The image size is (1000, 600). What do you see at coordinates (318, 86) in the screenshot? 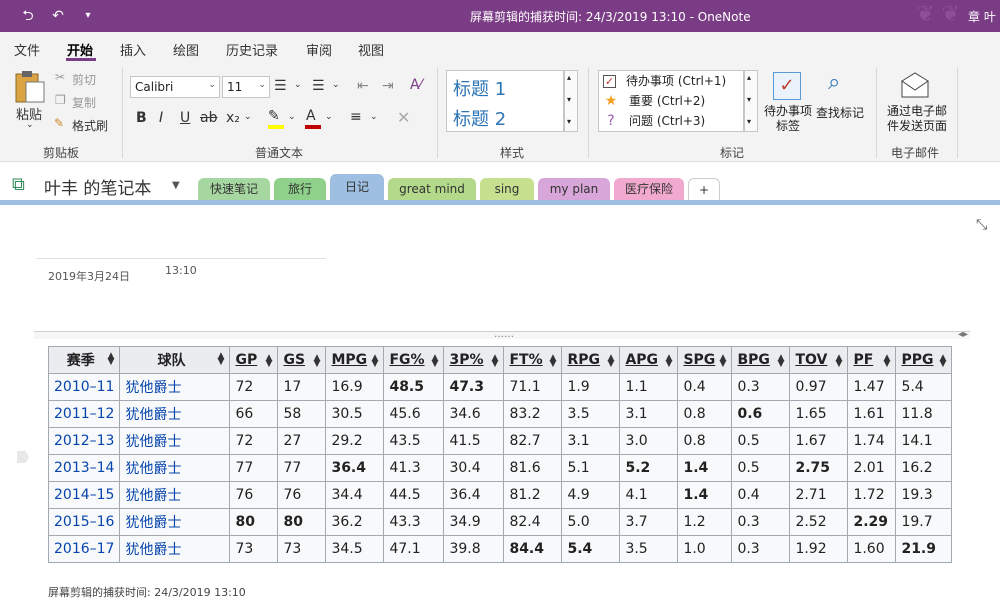
I see `numbered-list-icon: ☰` at bounding box center [318, 86].